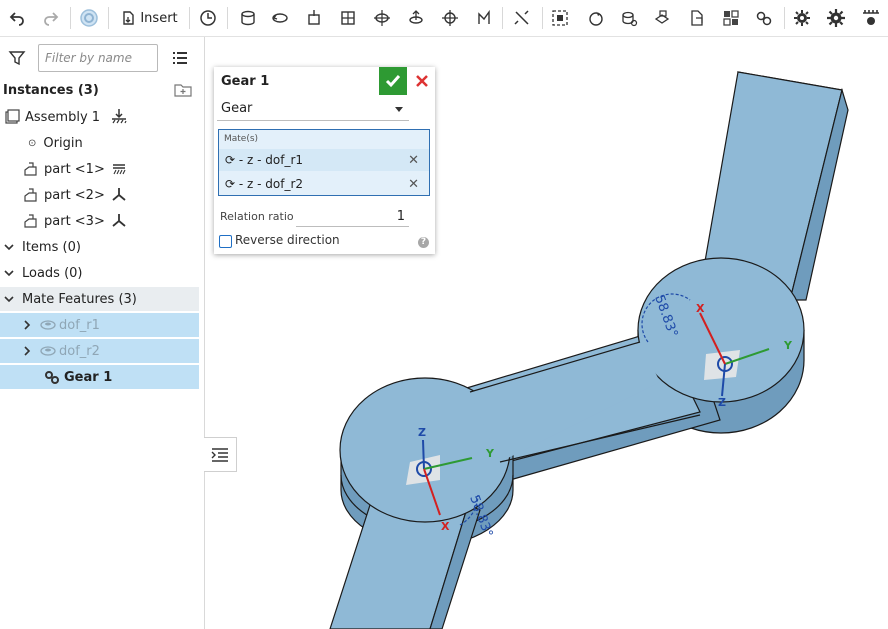  I want to click on loads-section: Loads (0), so click(102, 273).